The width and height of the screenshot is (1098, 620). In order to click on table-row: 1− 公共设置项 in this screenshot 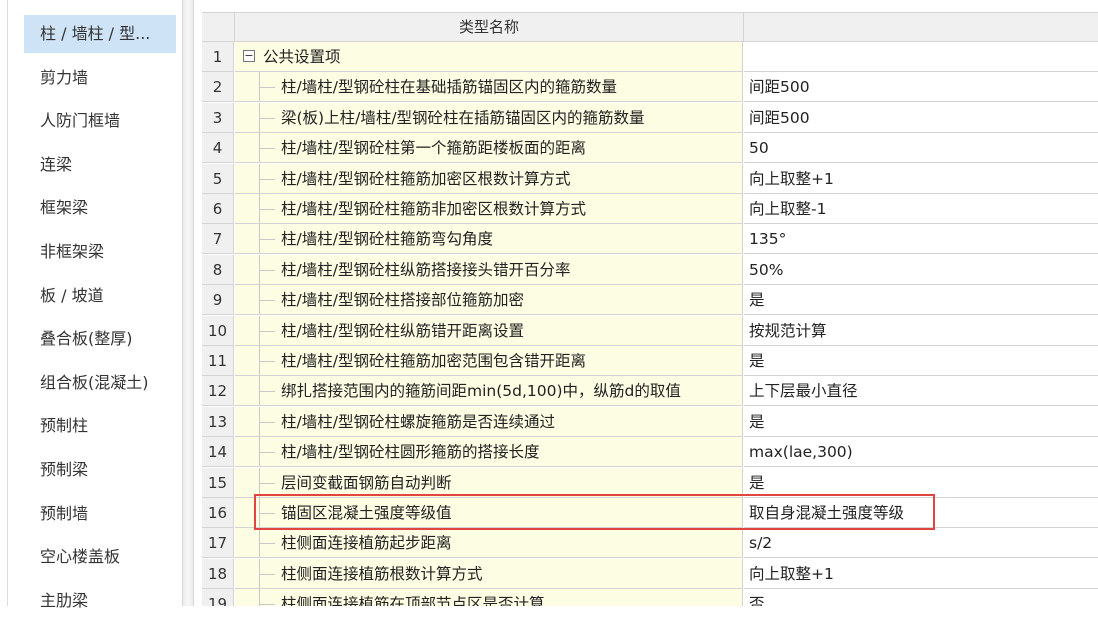, I will do `click(650, 57)`.